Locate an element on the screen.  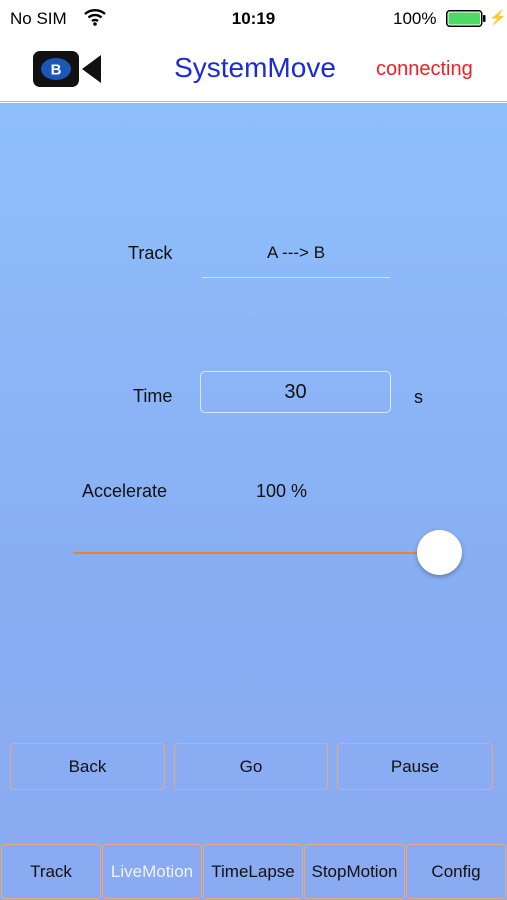
accelerate-slider-thumb is located at coordinates (439, 552).